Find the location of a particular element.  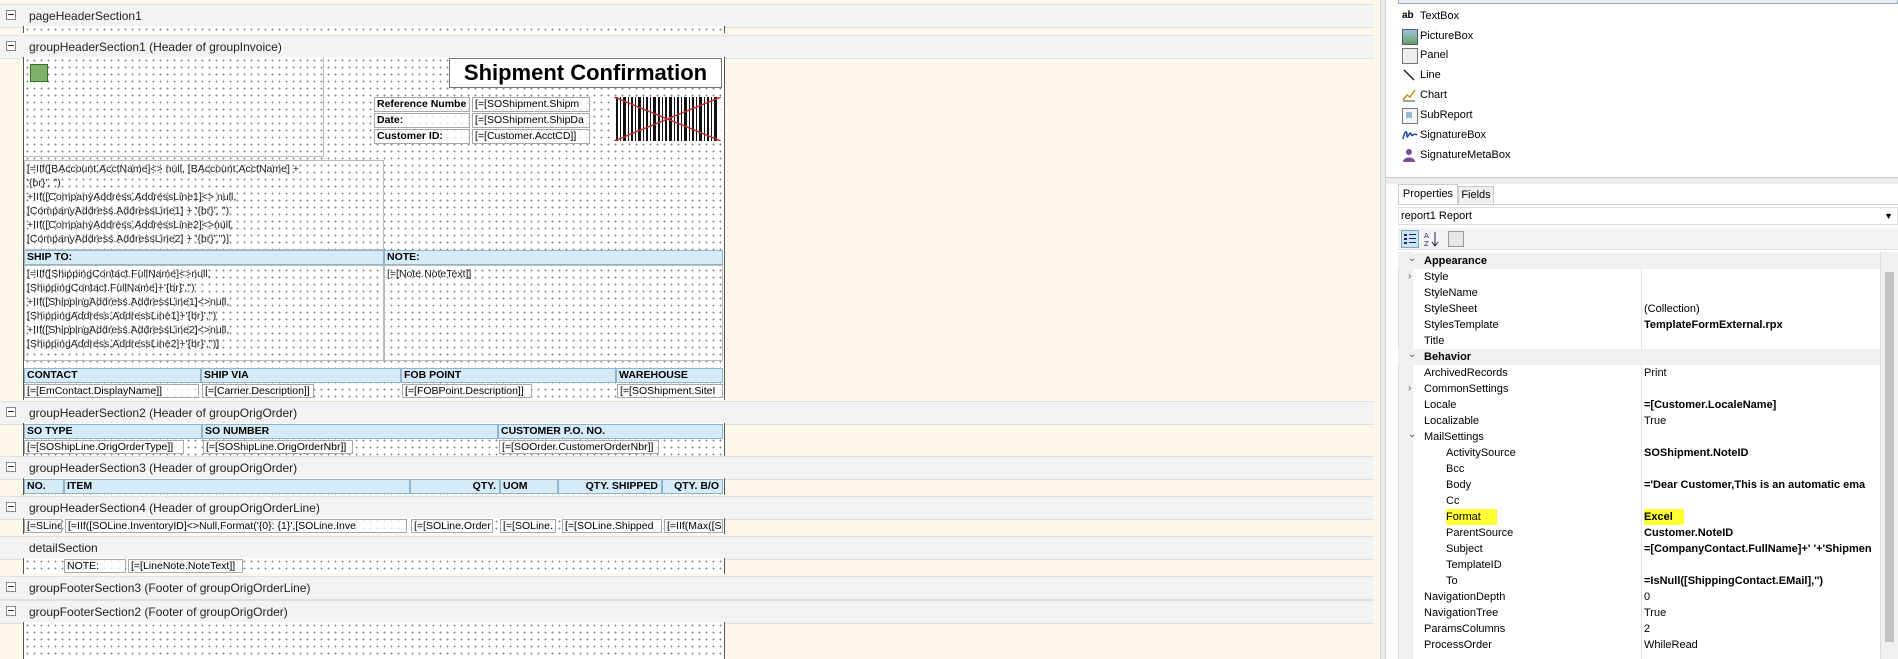

property-row: Format Excel is located at coordinates (1639, 517).